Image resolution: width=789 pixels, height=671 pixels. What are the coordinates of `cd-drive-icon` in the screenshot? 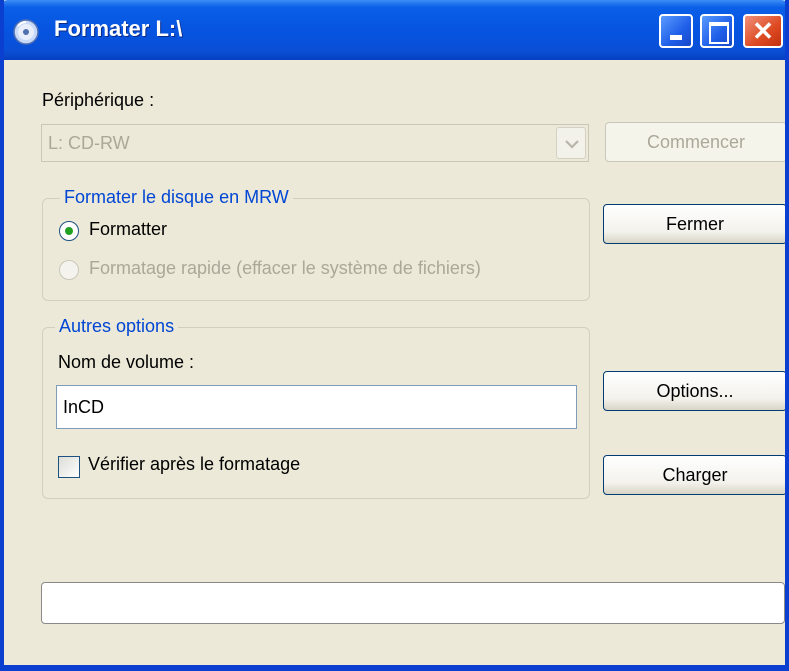 It's located at (26, 32).